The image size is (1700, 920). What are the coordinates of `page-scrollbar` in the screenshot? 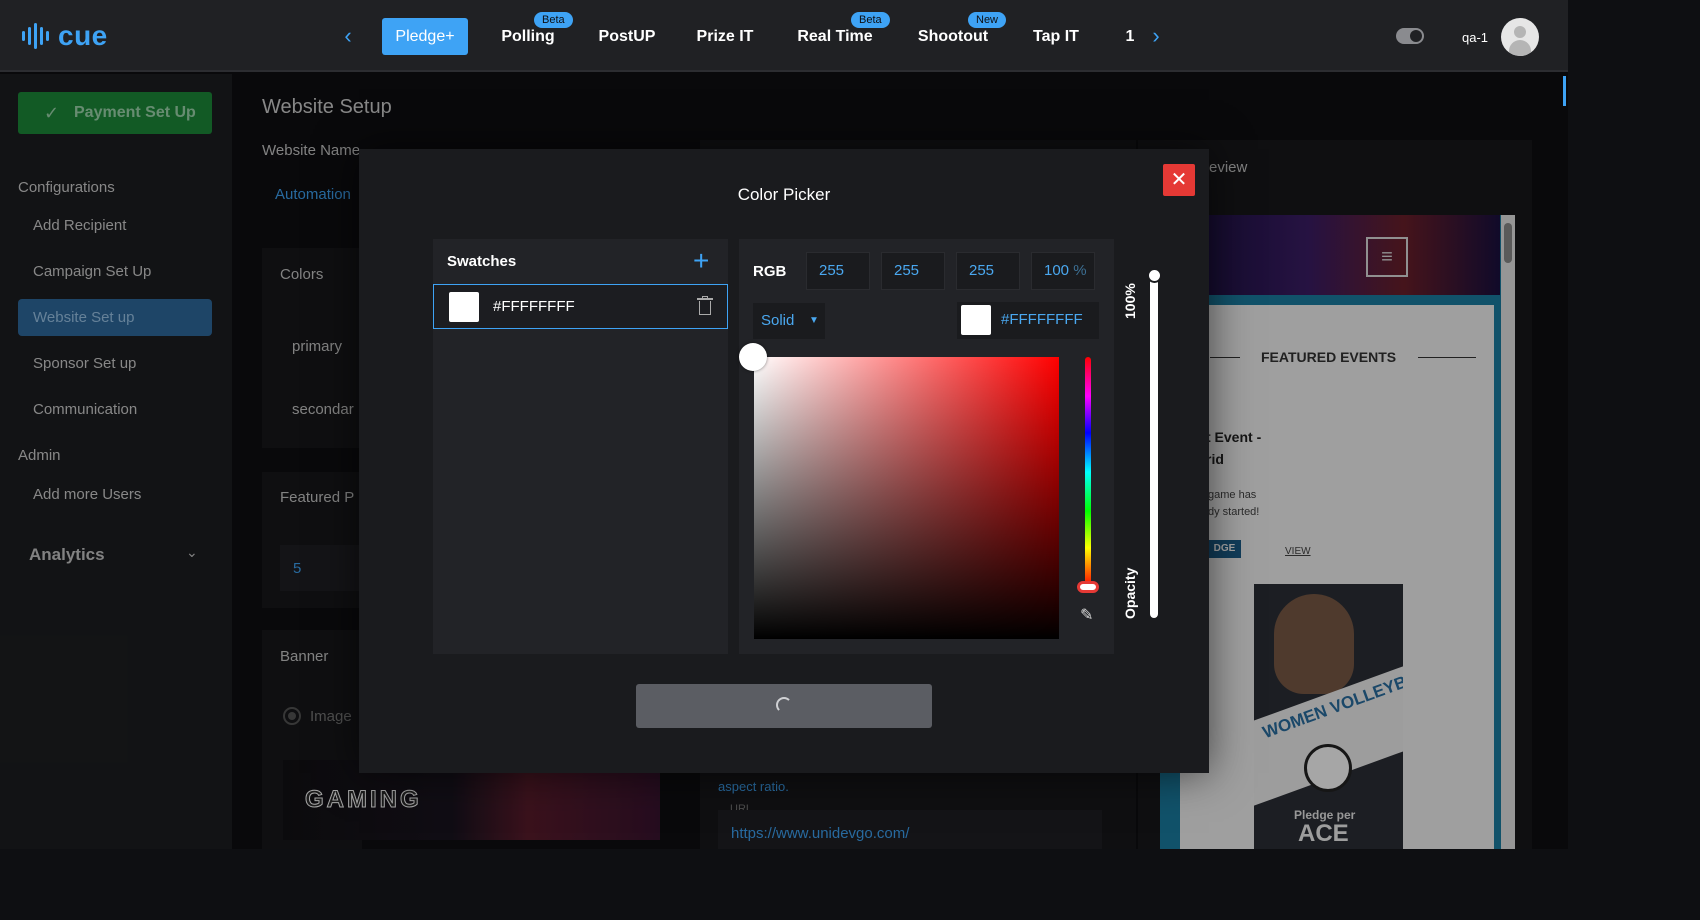 It's located at (1564, 91).